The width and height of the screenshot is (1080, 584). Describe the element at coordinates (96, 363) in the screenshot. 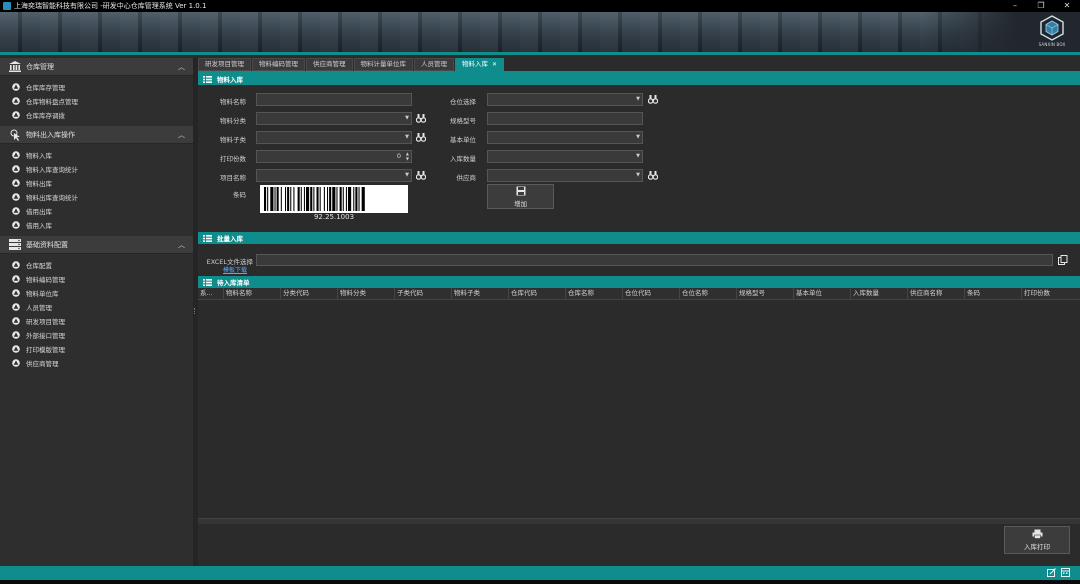

I see `sidebar-item-suppliers: 供应商管理` at that location.